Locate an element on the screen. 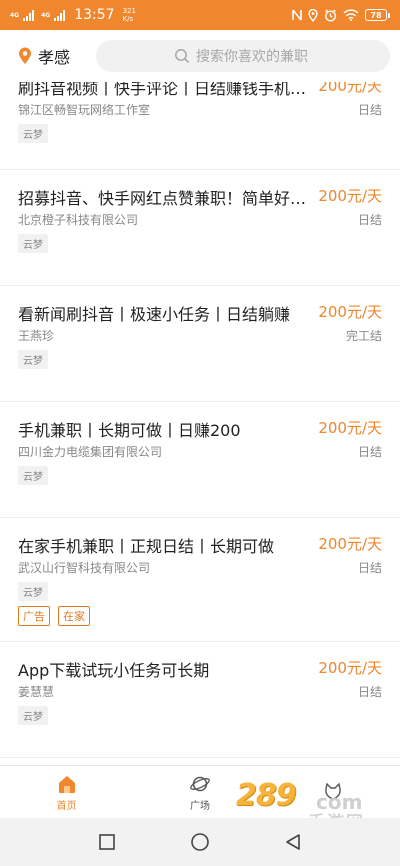 This screenshot has height=866, width=400. network-label-2: 4G is located at coordinates (46, 15).